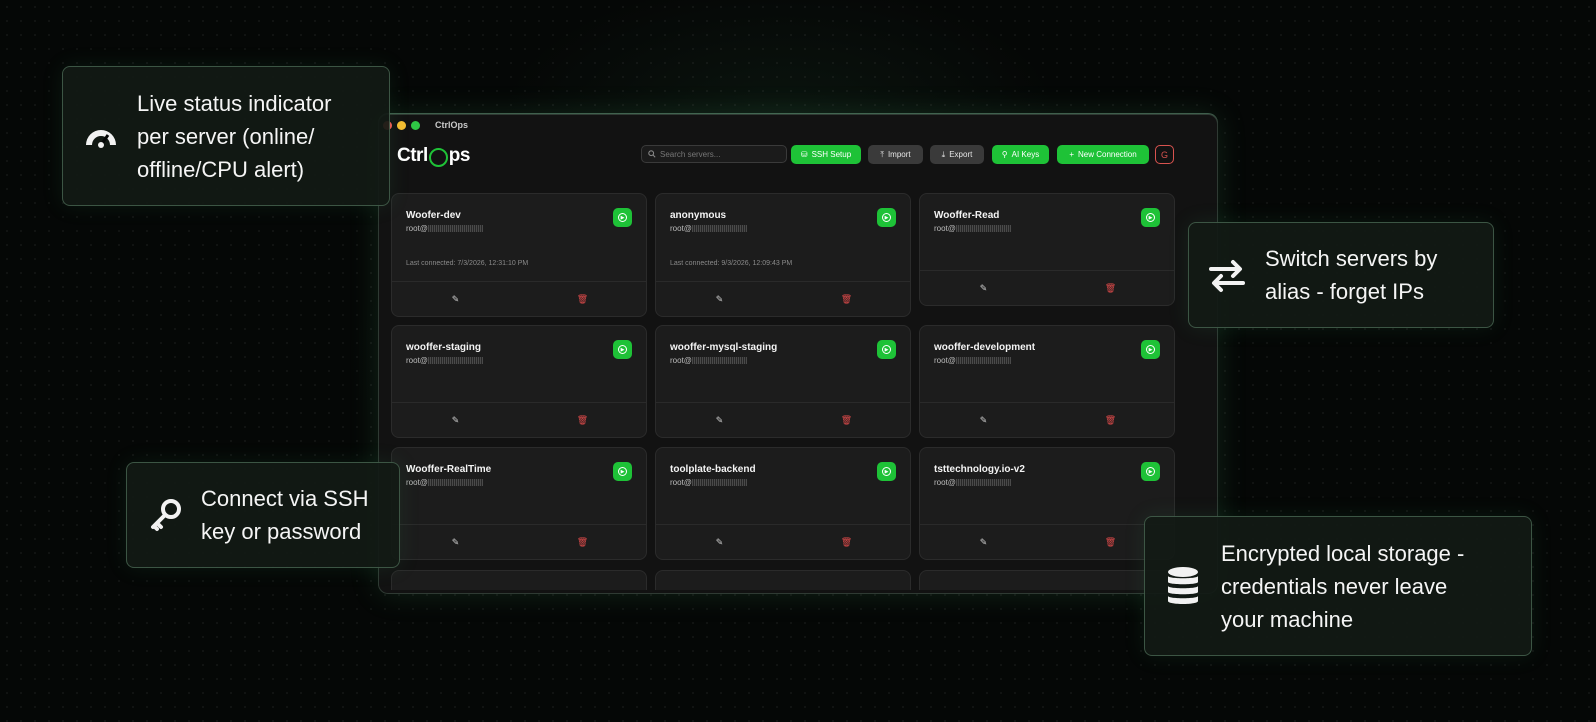  What do you see at coordinates (1164, 154) in the screenshot?
I see `user-avatar-button: G` at bounding box center [1164, 154].